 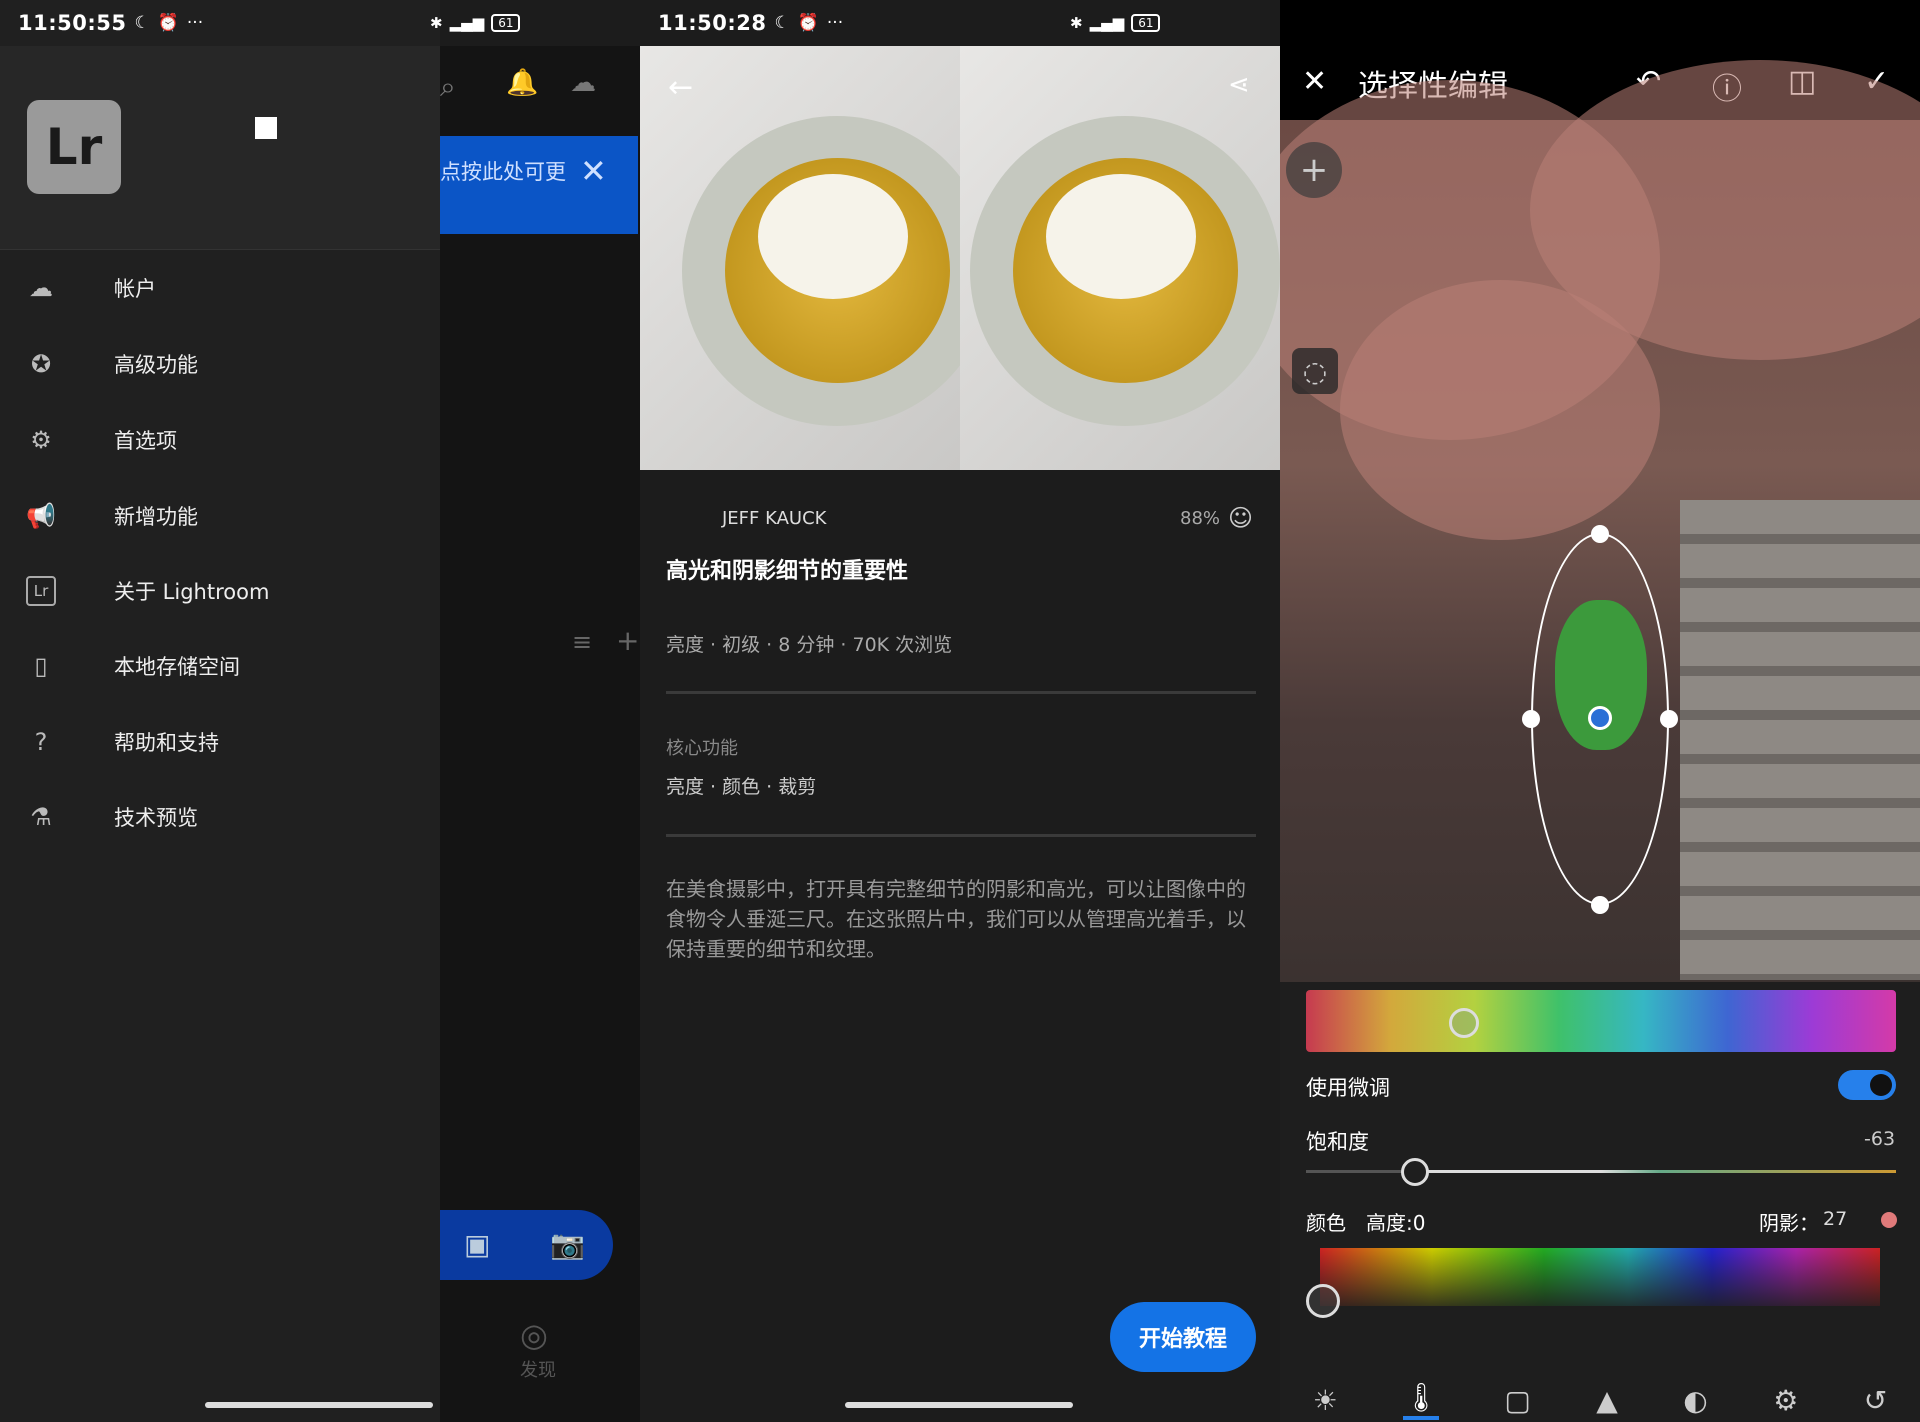 I want to click on hue-picker-knob, so click(x=1323, y=1301).